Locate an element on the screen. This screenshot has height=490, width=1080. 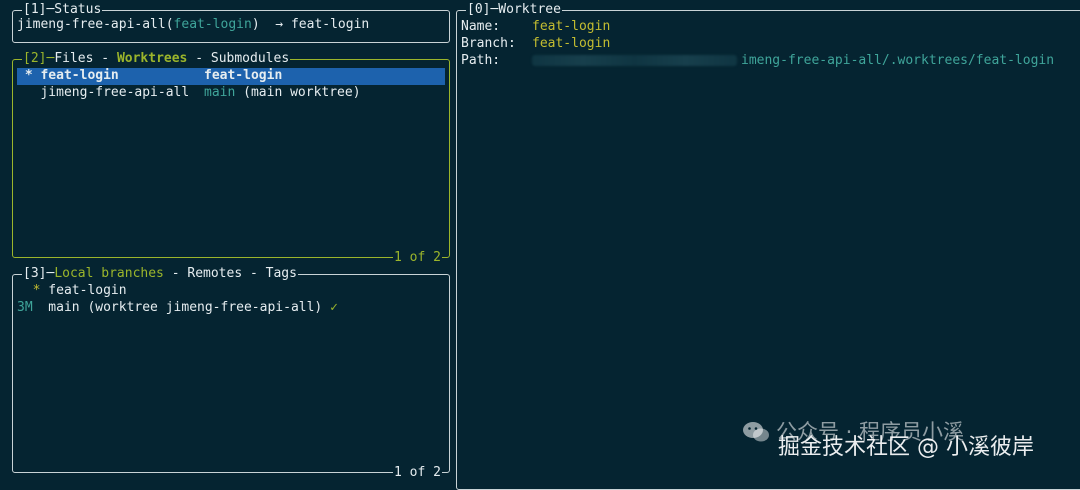
worktree-row: * feat-login feat-login is located at coordinates (231, 76).